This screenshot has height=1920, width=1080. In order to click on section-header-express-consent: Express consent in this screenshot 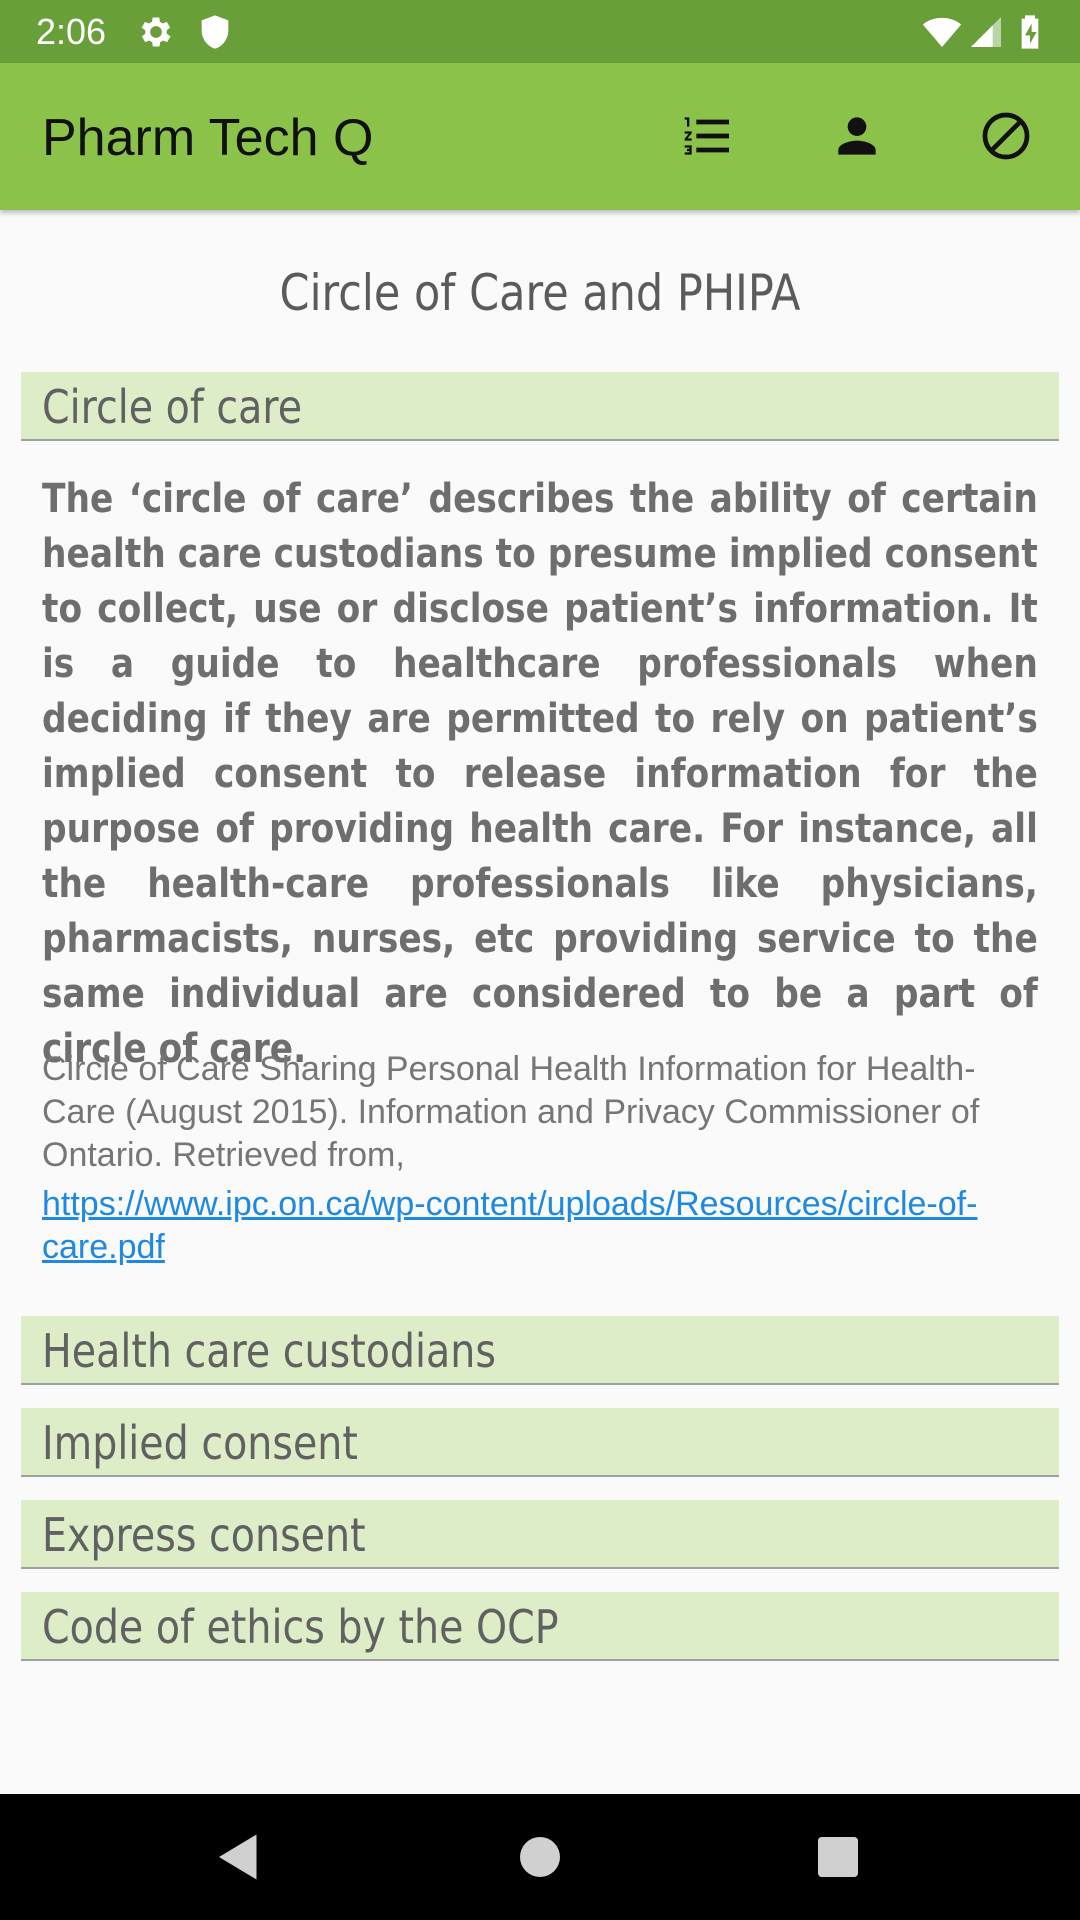, I will do `click(540, 1534)`.